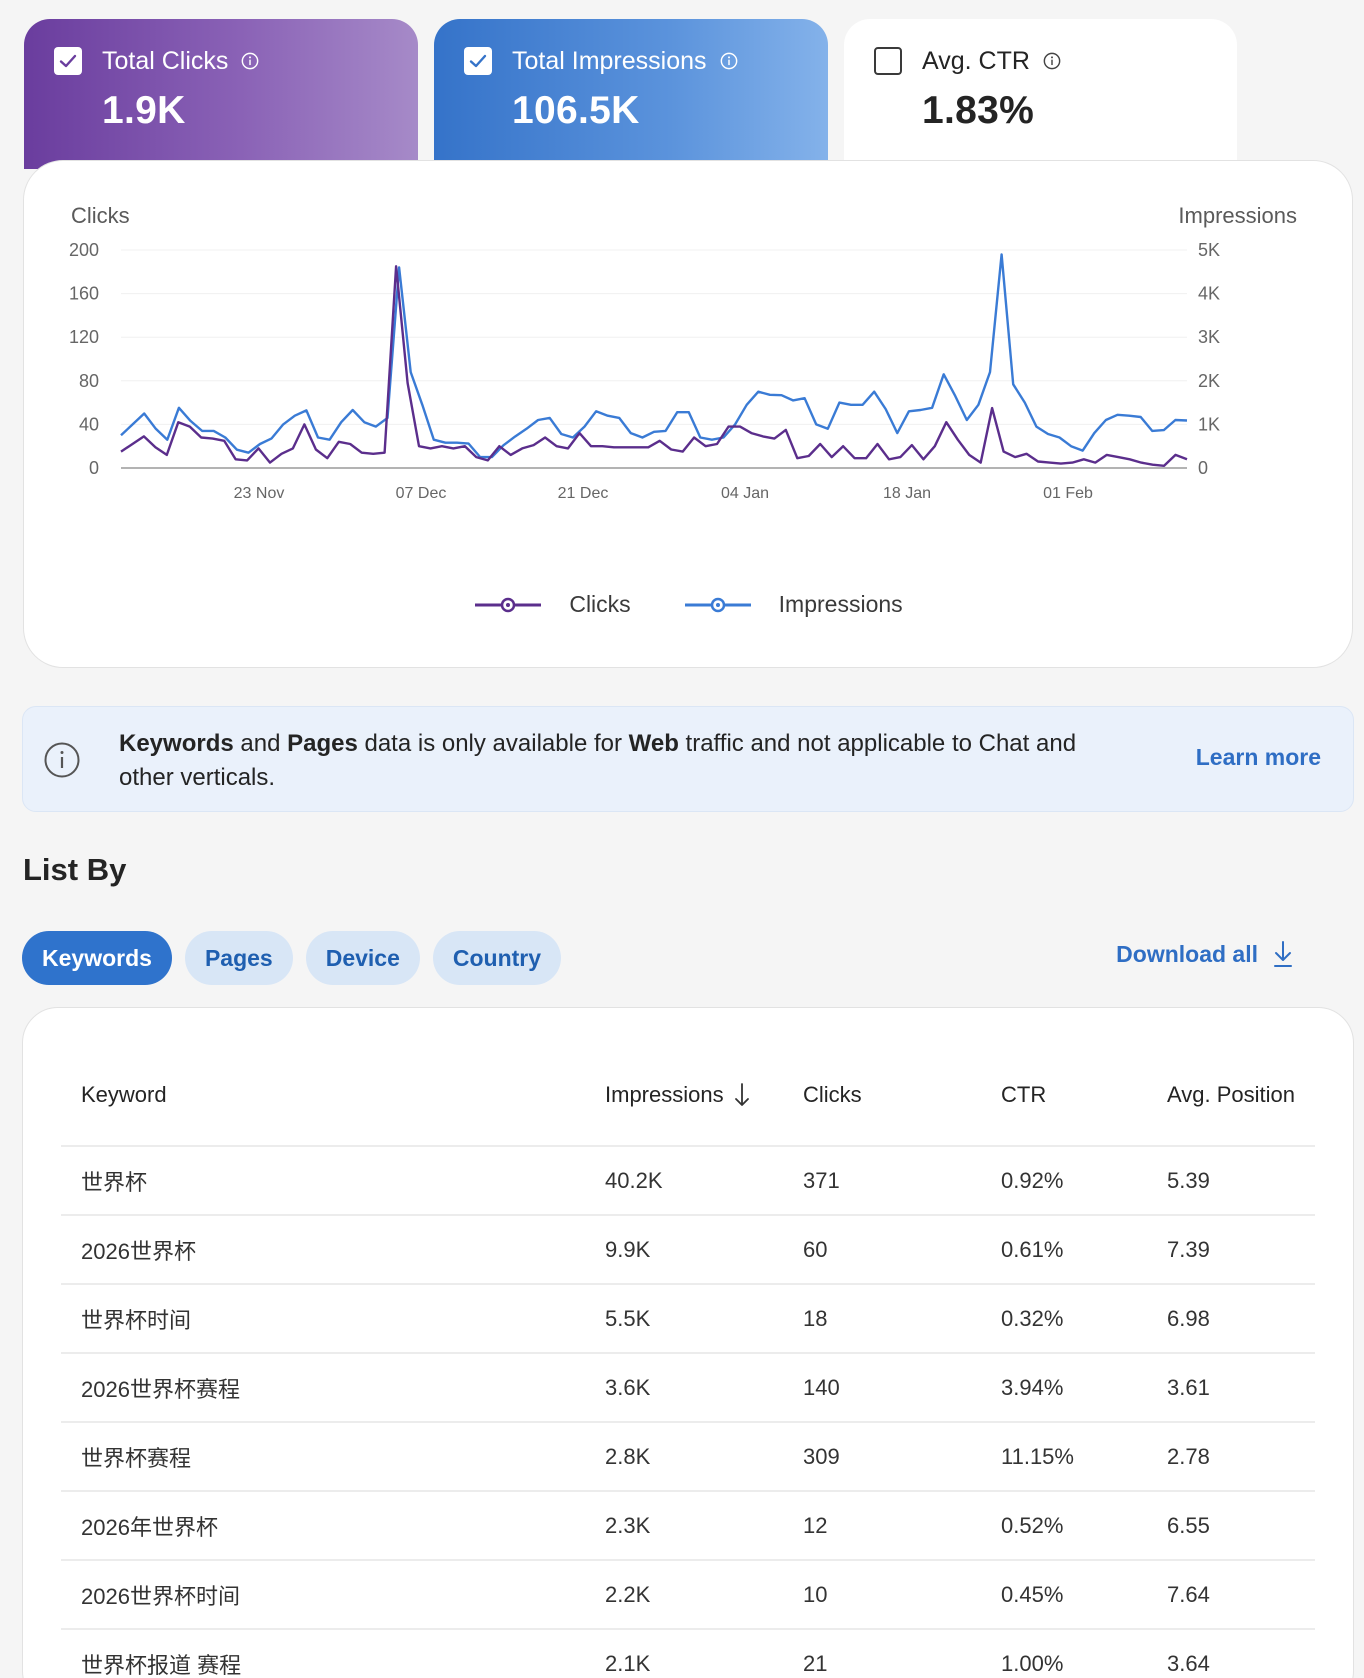  I want to click on ctr-cell: 0.92%, so click(1032, 1180).